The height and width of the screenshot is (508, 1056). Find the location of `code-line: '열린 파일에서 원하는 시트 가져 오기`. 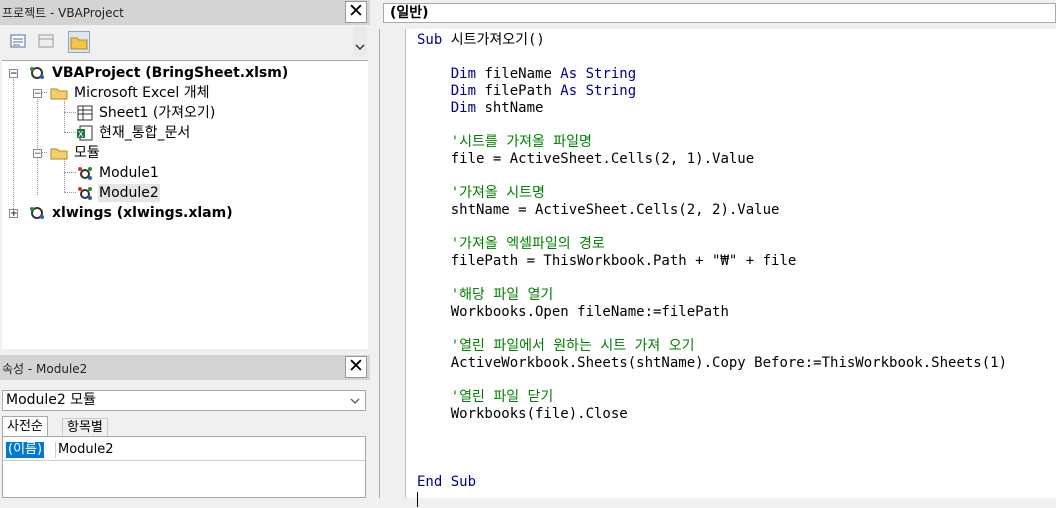

code-line: '열린 파일에서 원하는 시트 가져 오기 is located at coordinates (712, 346).